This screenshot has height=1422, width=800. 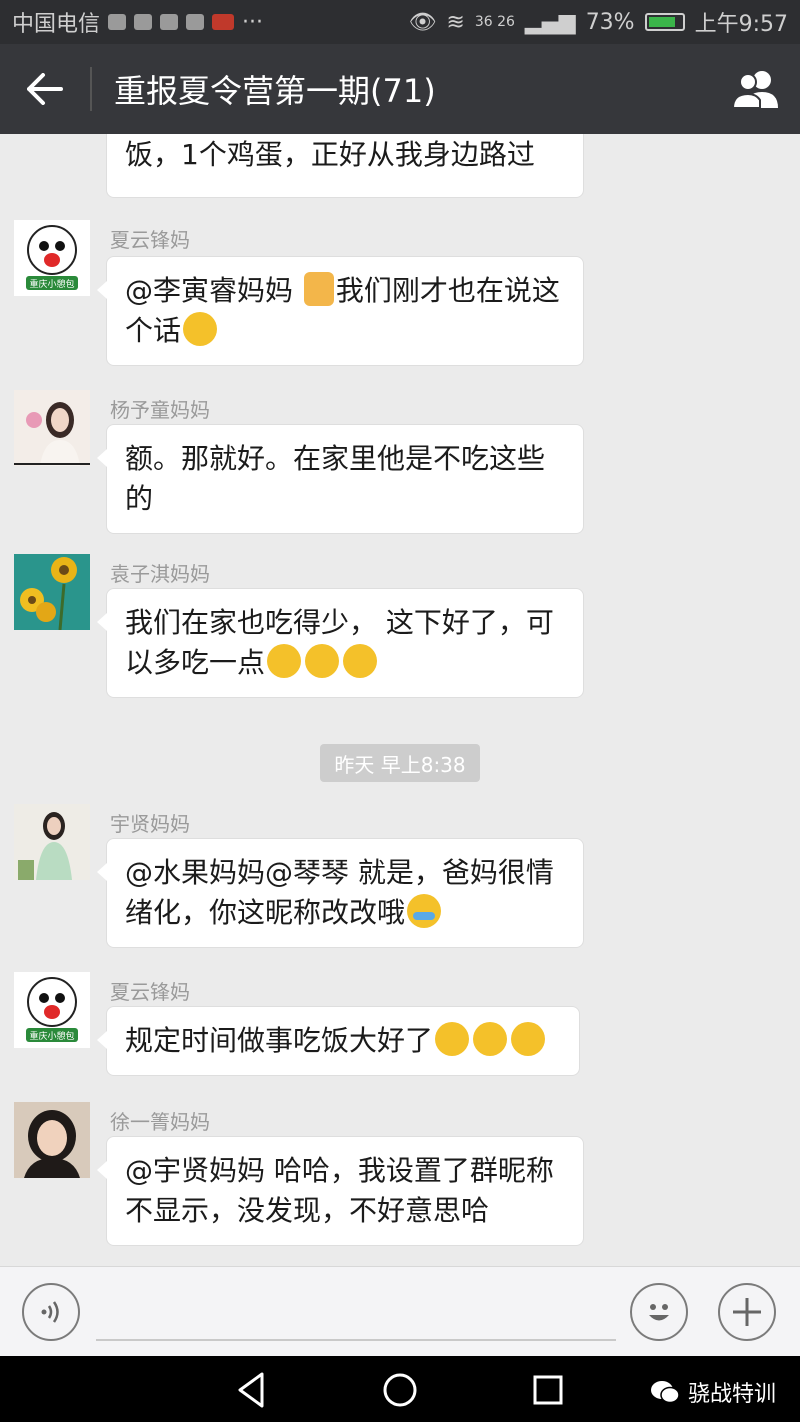 What do you see at coordinates (213, 290) in the screenshot?
I see `mention-text: @李寅睿妈妈` at bounding box center [213, 290].